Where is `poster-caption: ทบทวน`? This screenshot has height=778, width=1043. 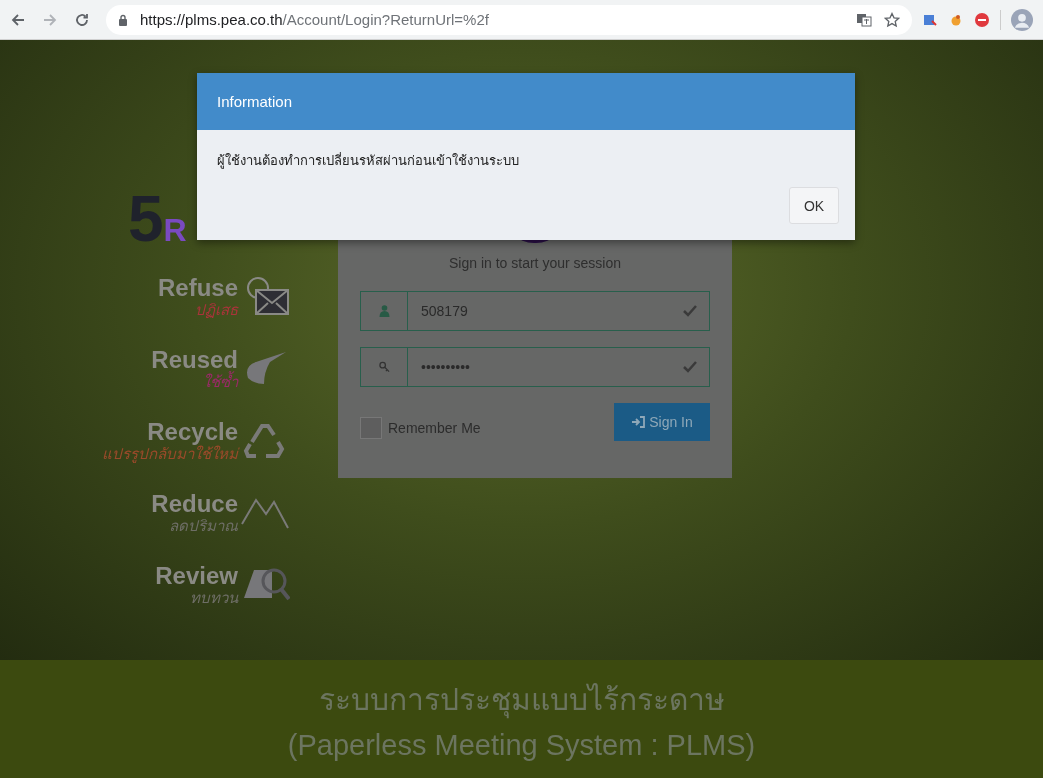 poster-caption: ทบทวน is located at coordinates (214, 597).